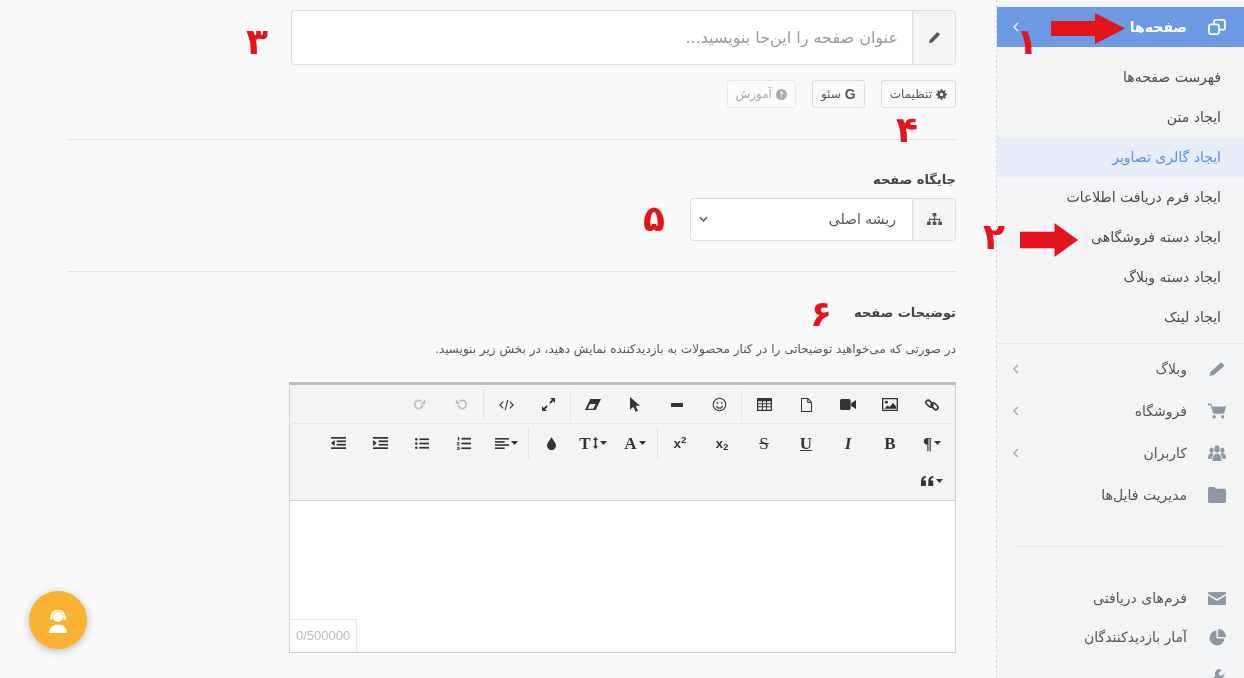 This screenshot has height=678, width=1244. Describe the element at coordinates (1120, 77) in the screenshot. I see `submenu-item: فهرست صفحه‌ها` at that location.